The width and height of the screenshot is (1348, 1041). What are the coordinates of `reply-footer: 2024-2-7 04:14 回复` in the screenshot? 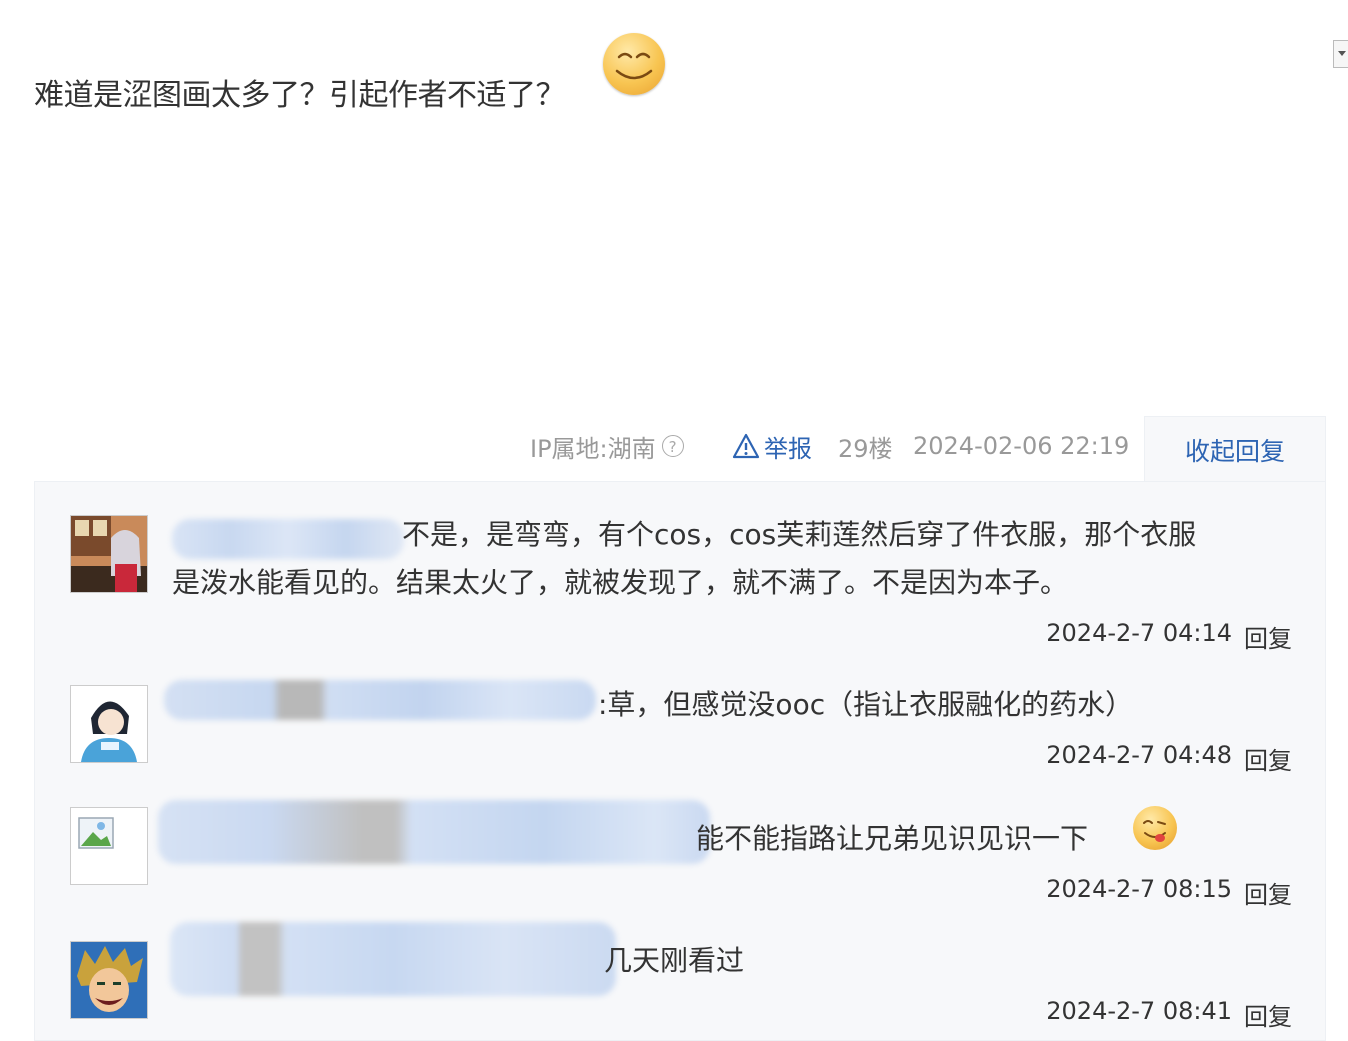 It's located at (1169, 636).